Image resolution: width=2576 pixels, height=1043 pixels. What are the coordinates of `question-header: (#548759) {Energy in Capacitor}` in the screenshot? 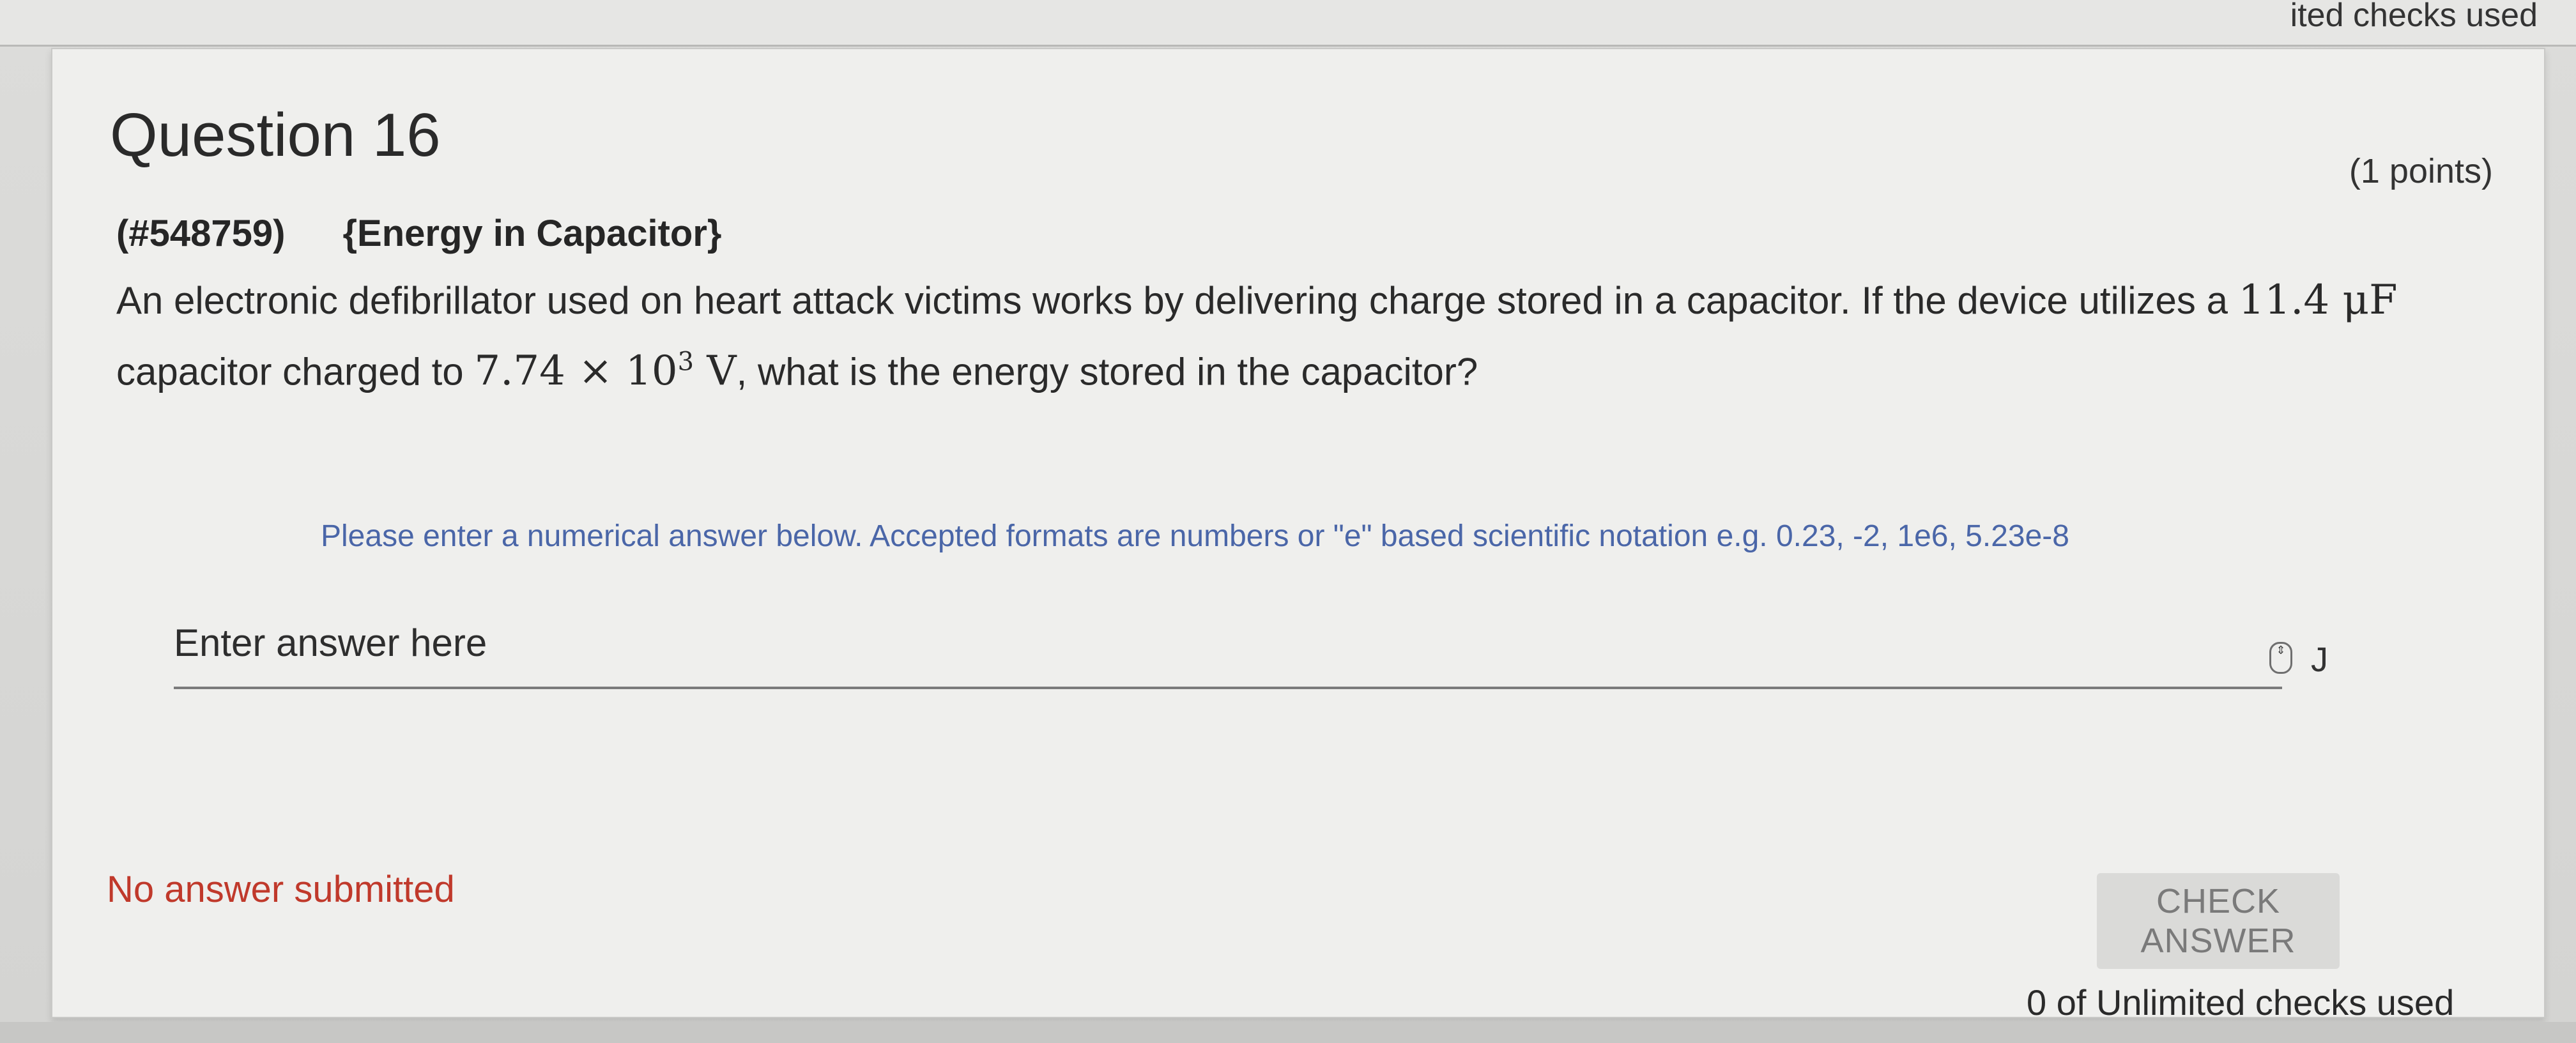 It's located at (419, 234).